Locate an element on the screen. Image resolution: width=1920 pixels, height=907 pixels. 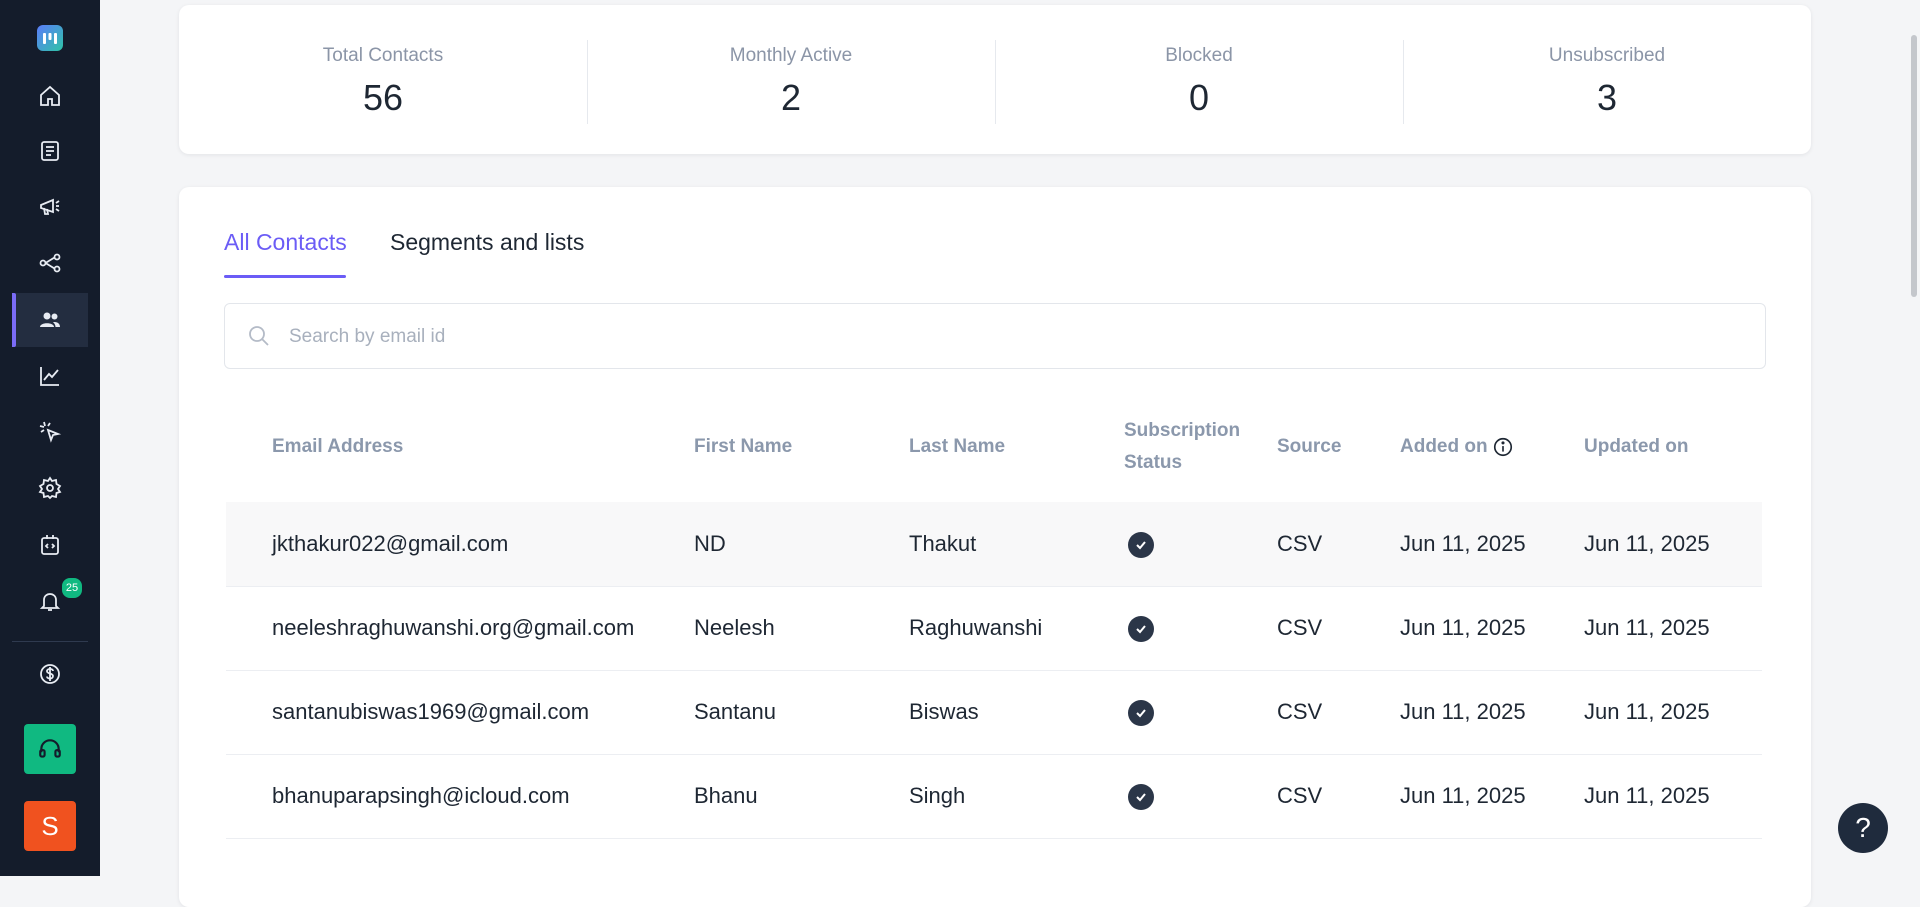
sidebar-item-home is located at coordinates (50, 96).